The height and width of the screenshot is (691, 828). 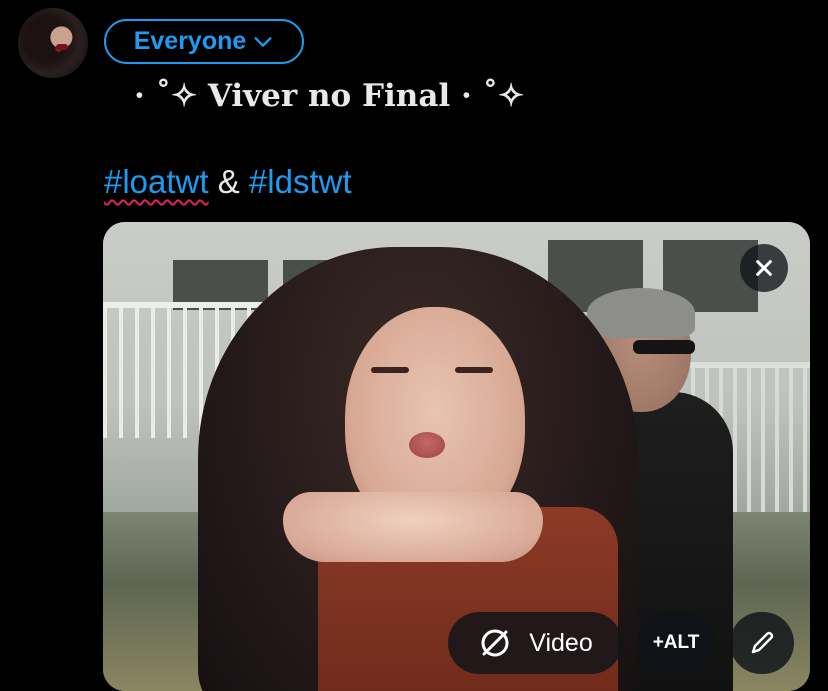 What do you see at coordinates (53, 43) in the screenshot?
I see `user-avatar` at bounding box center [53, 43].